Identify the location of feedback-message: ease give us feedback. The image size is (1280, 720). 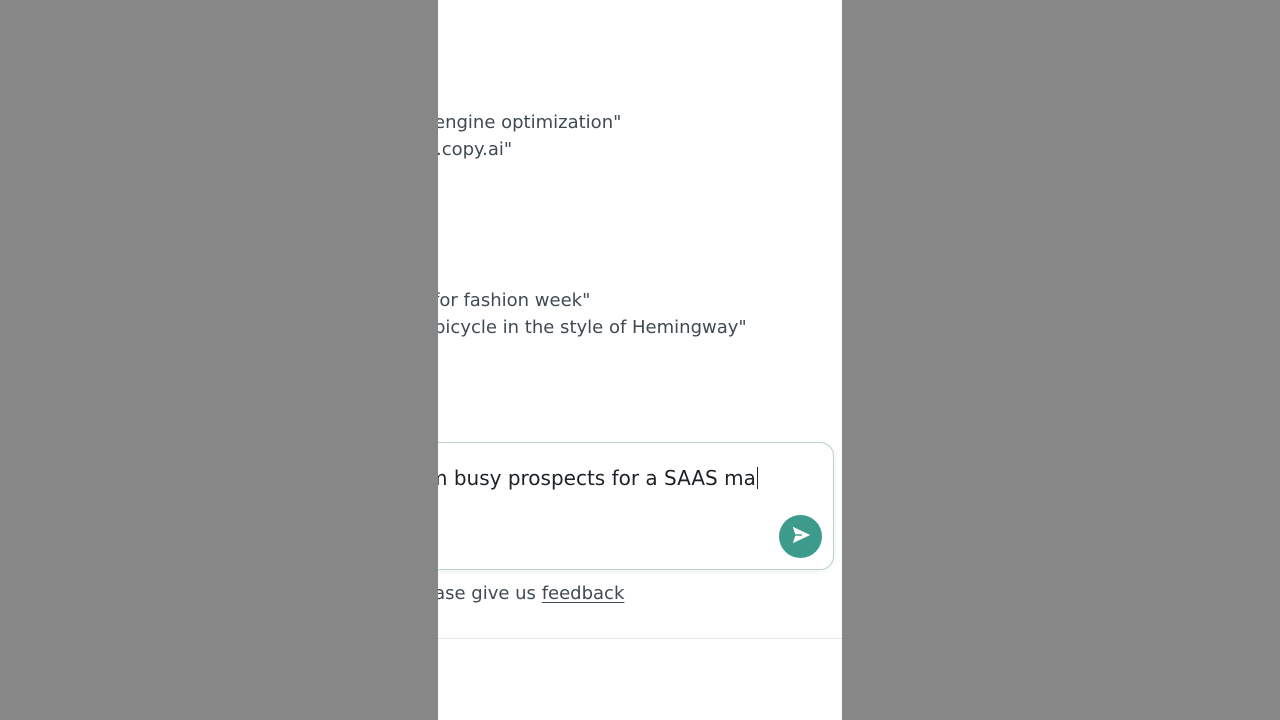
(531, 594).